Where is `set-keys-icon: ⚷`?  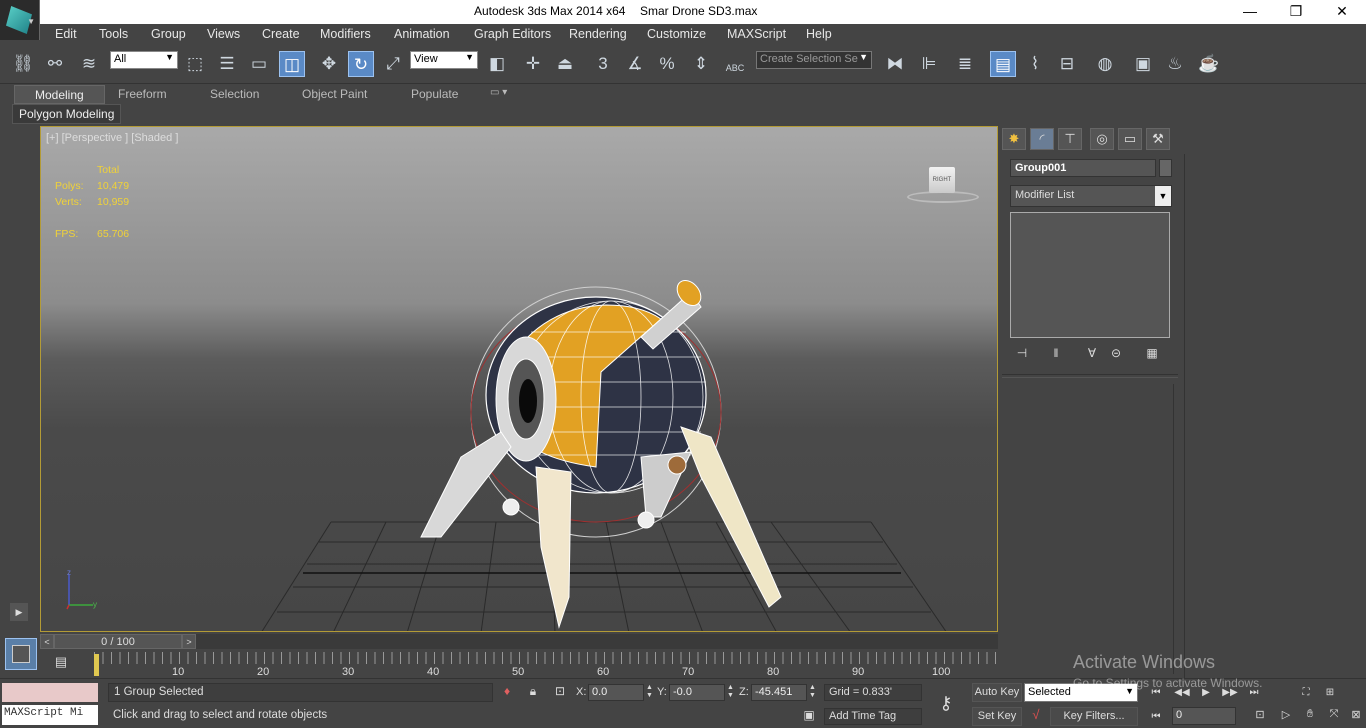 set-keys-icon: ⚷ is located at coordinates (946, 703).